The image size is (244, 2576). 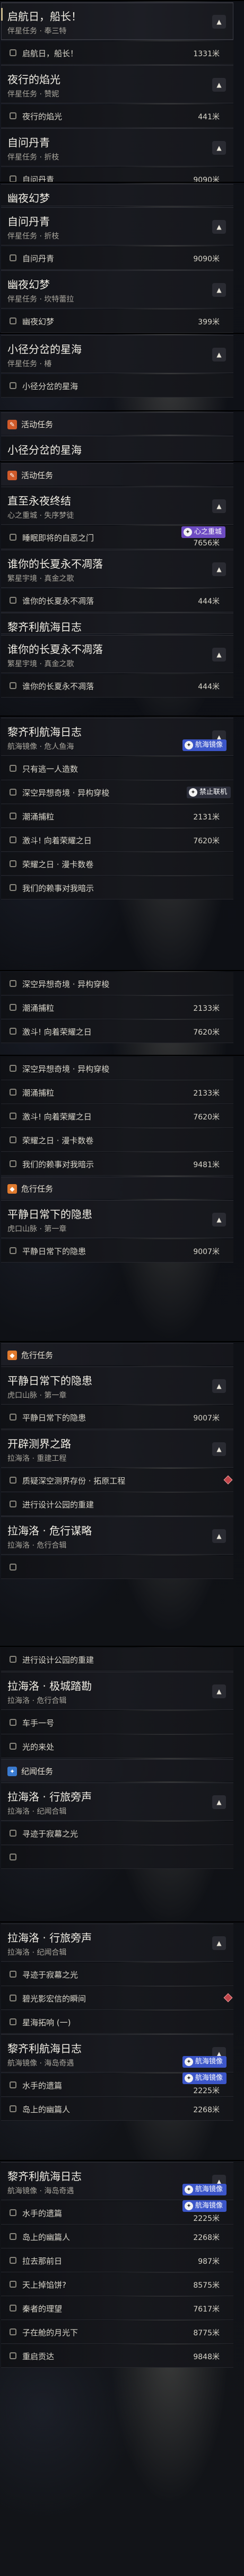 I want to click on quest-card: 启航日，船长！ 伴星任务 · 奉三特 ▲, so click(x=117, y=21).